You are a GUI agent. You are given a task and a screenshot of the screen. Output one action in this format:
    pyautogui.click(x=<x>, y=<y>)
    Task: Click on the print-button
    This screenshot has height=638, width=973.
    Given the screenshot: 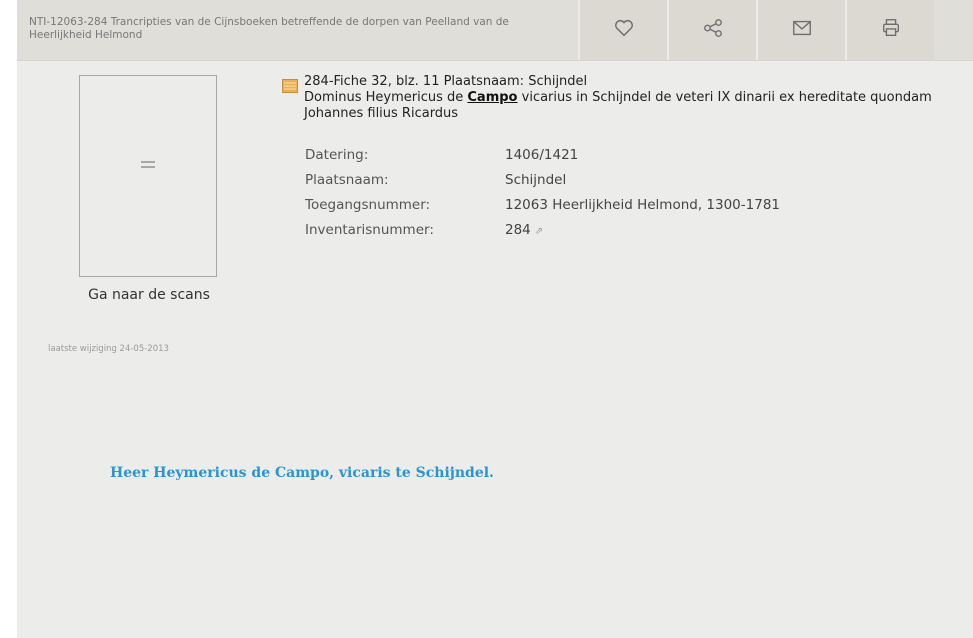 What is the action you would take?
    pyautogui.click(x=889, y=30)
    